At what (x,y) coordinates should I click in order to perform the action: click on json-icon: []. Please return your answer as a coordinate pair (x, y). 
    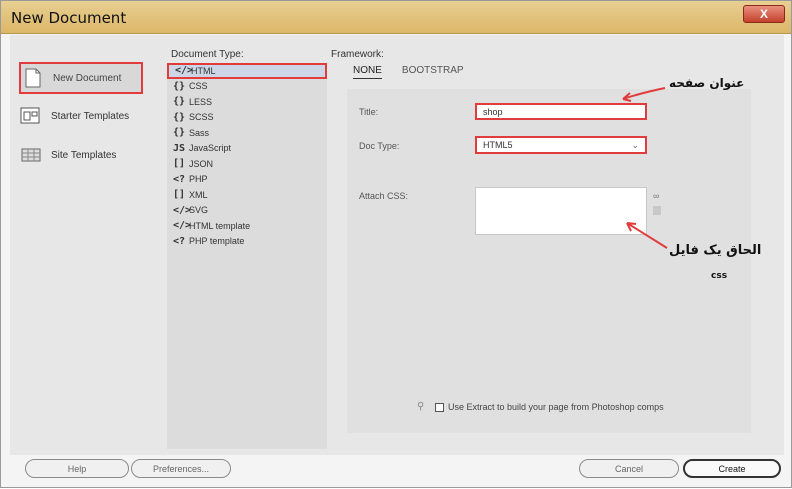
    Looking at the image, I should click on (179, 164).